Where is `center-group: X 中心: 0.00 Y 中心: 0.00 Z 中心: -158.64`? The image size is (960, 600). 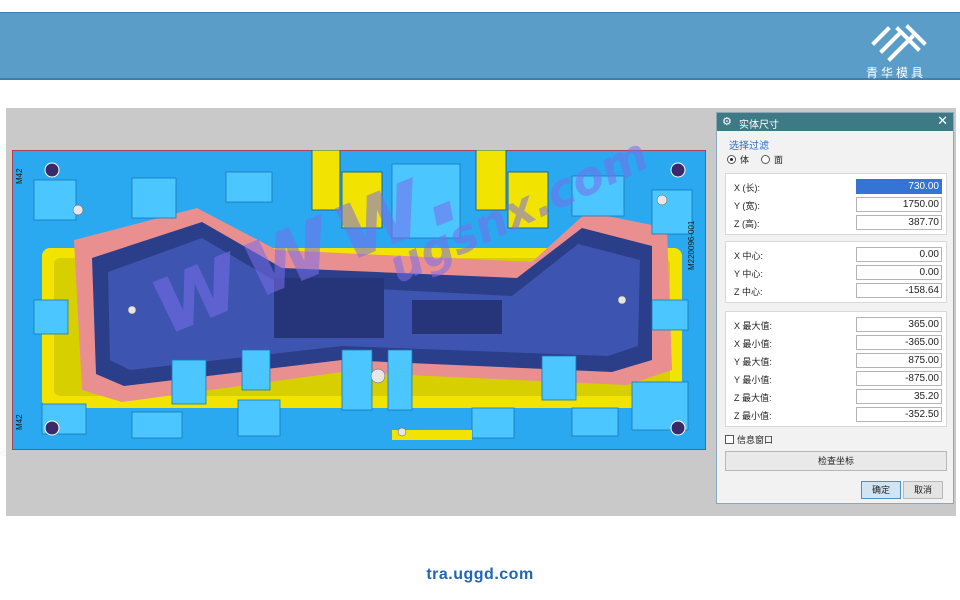 center-group: X 中心: 0.00 Y 中心: 0.00 Z 中心: -158.64 is located at coordinates (836, 272).